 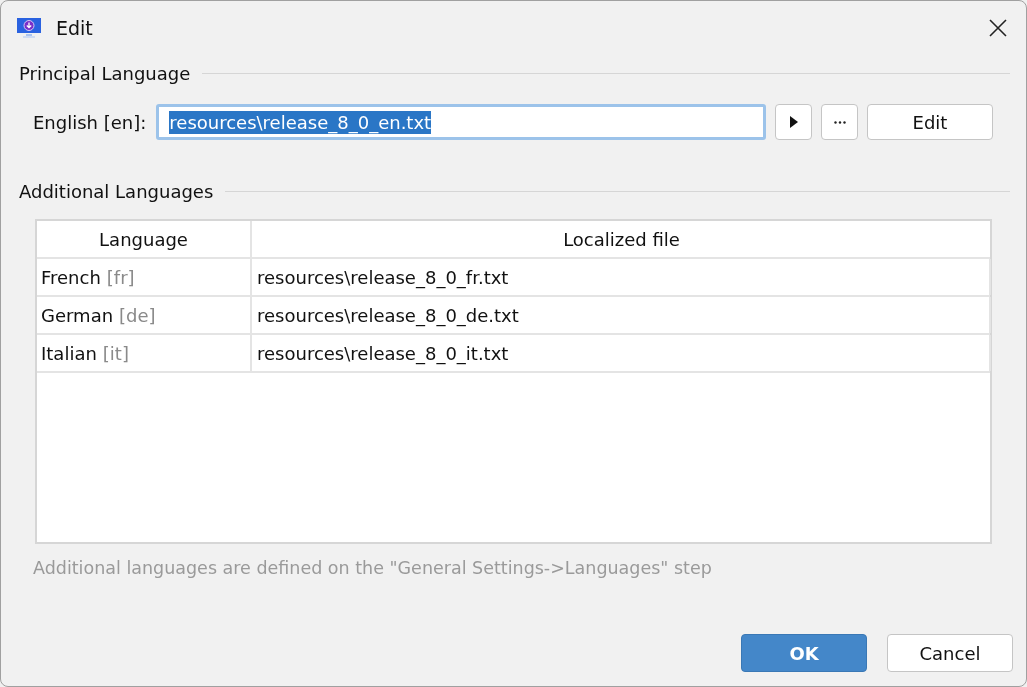 I want to click on ellipsis-icon, so click(x=839, y=122).